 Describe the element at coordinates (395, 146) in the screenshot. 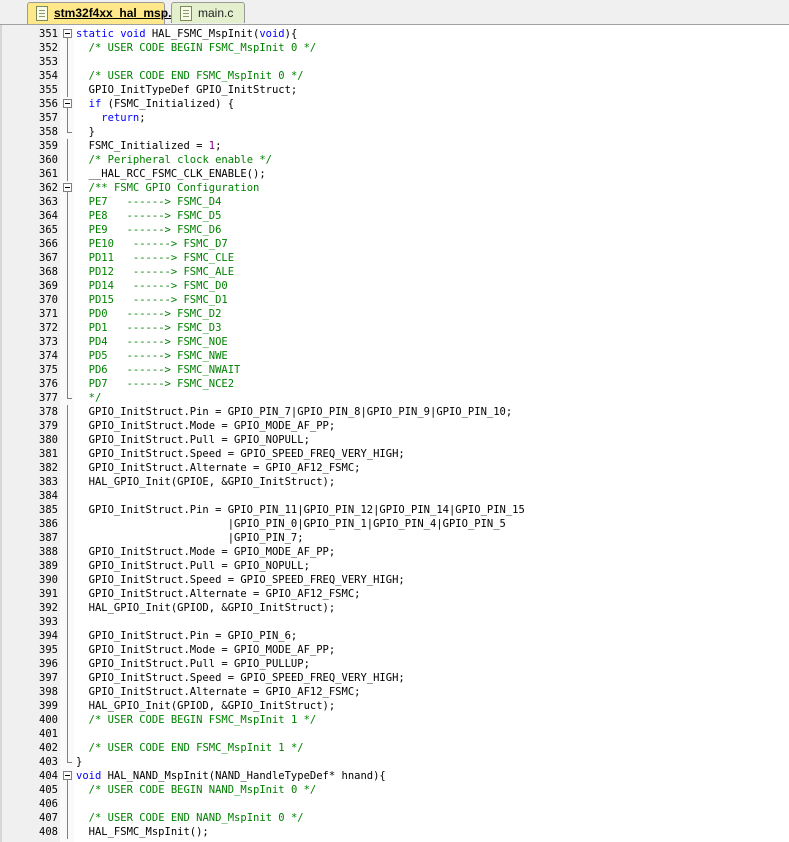

I see `code-line: 359 FSMC_Initialized = 1;` at that location.